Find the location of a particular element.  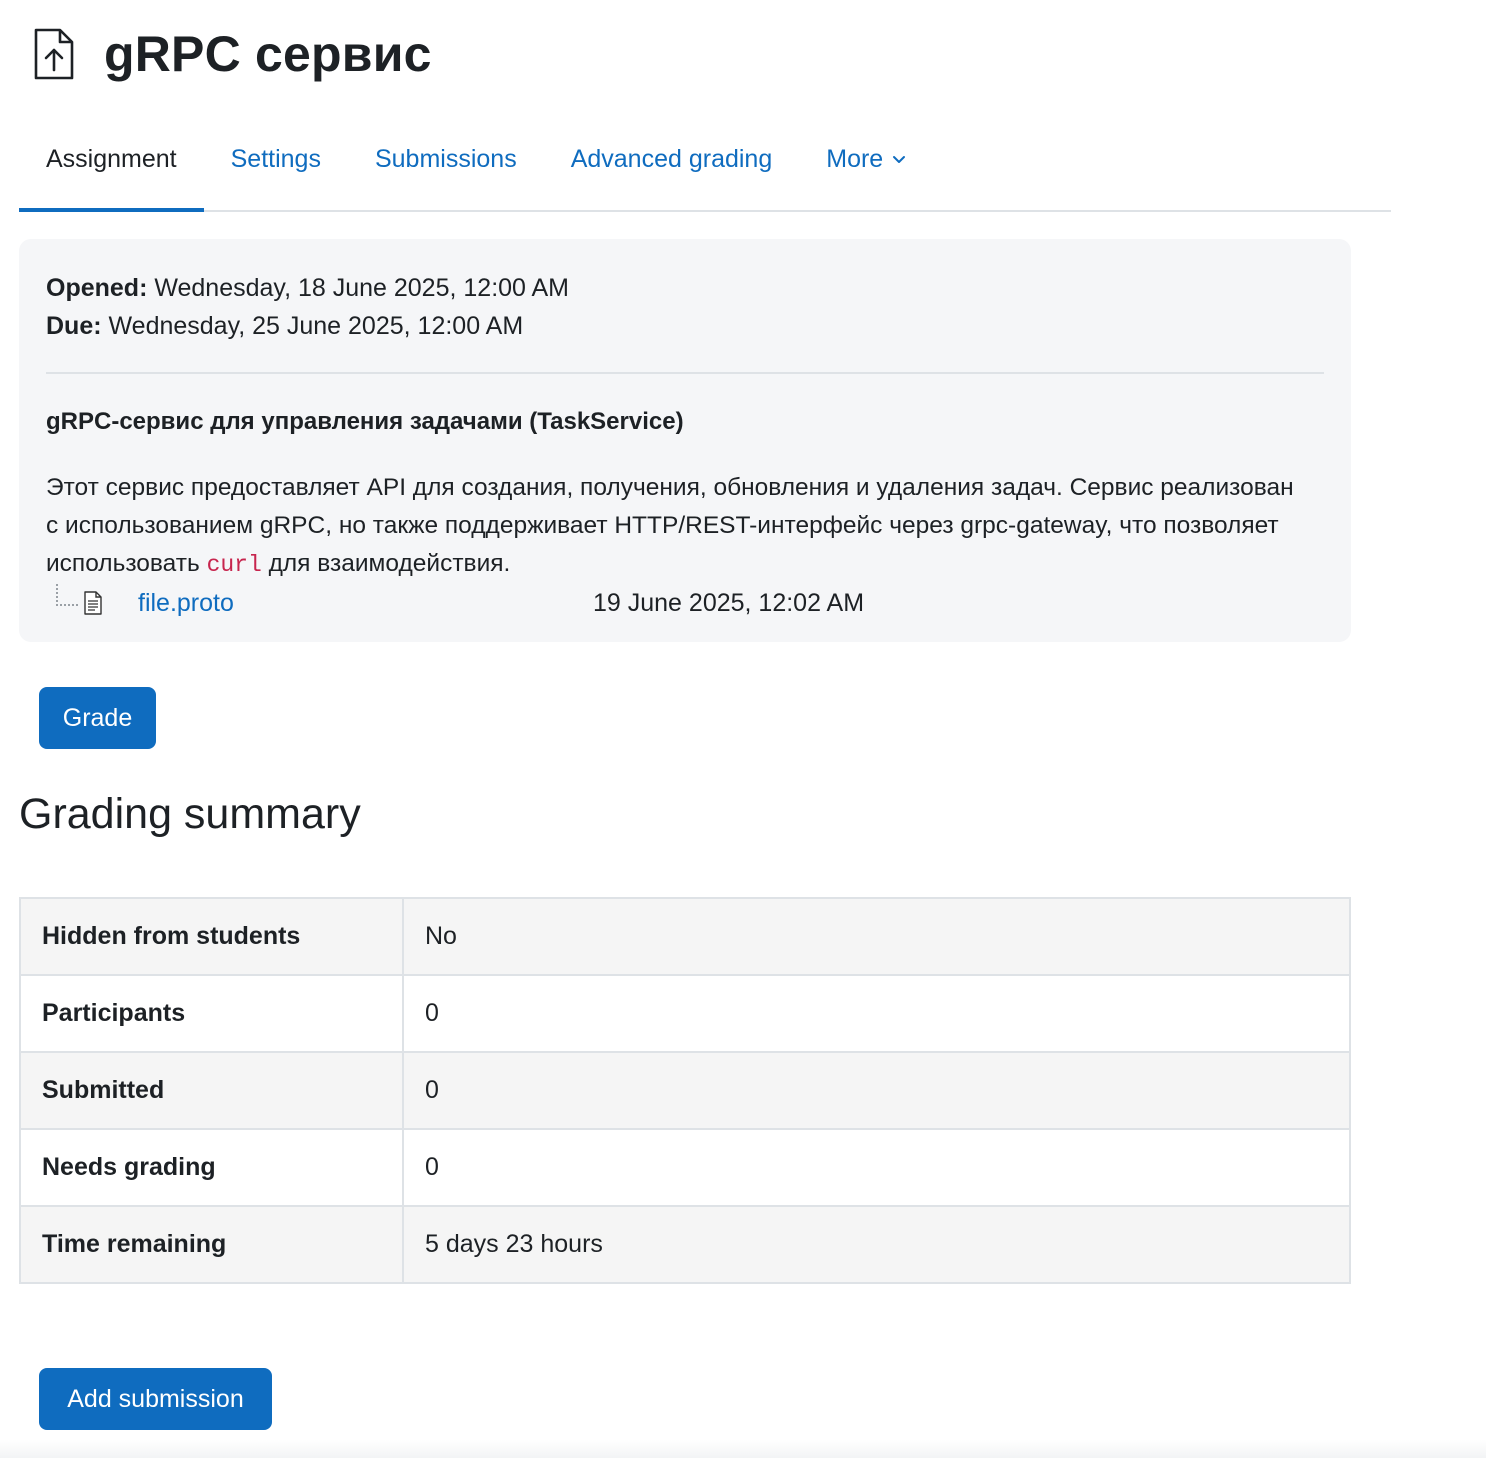

tab-more-label: More is located at coordinates (855, 158).